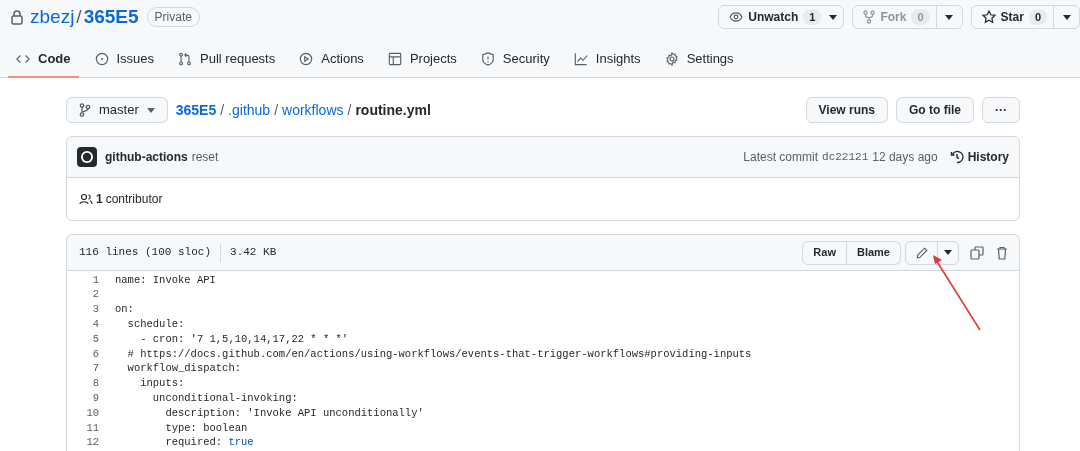 This screenshot has height=451, width=1080. I want to click on code-line: # https://docs.github.com/en/actions/using-workflows/events-that-trigger-workflows#providing-inputs, so click(439, 354).